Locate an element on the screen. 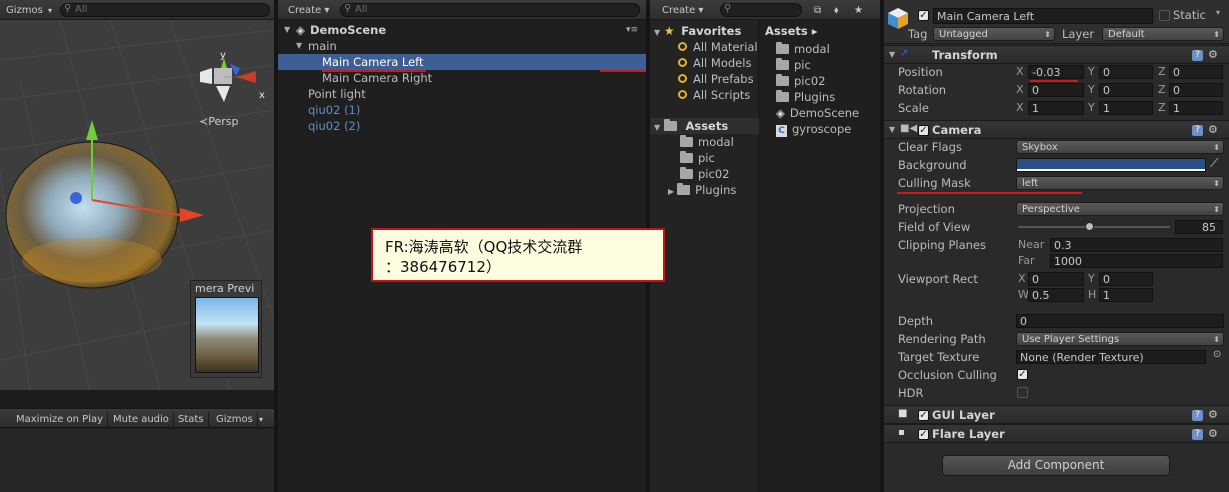 The height and width of the screenshot is (492, 1229). rotation-z-field: 0 is located at coordinates (1196, 90).